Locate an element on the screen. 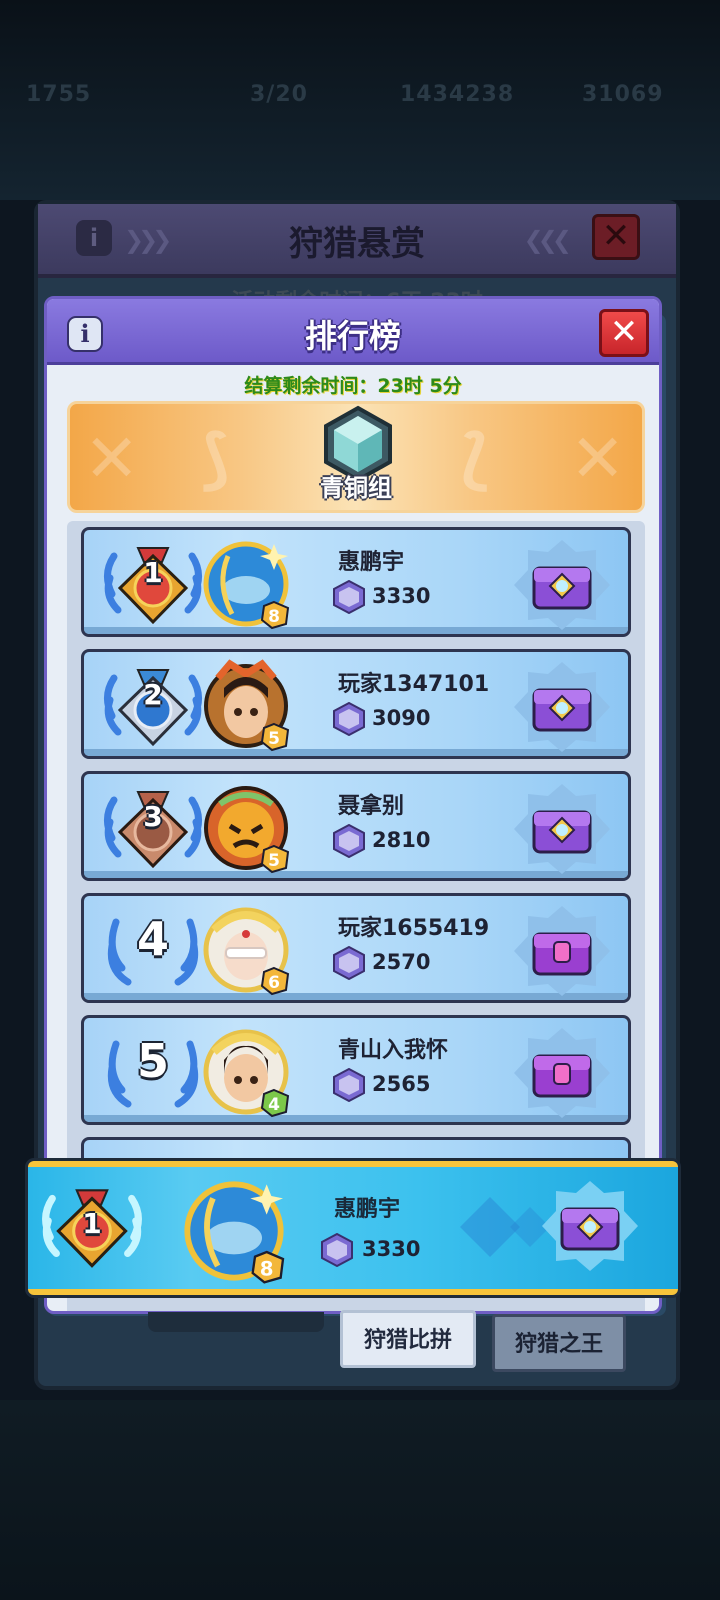 The width and height of the screenshot is (720, 1600). panel-header: i ❯❯❯ 狩猎悬赏 ❮❮❮ ✕ is located at coordinates (357, 241).